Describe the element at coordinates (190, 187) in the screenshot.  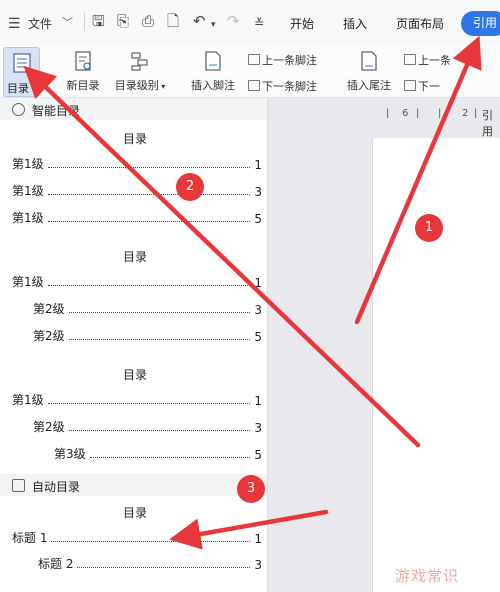
I see `annotation-badge-2: 2` at that location.